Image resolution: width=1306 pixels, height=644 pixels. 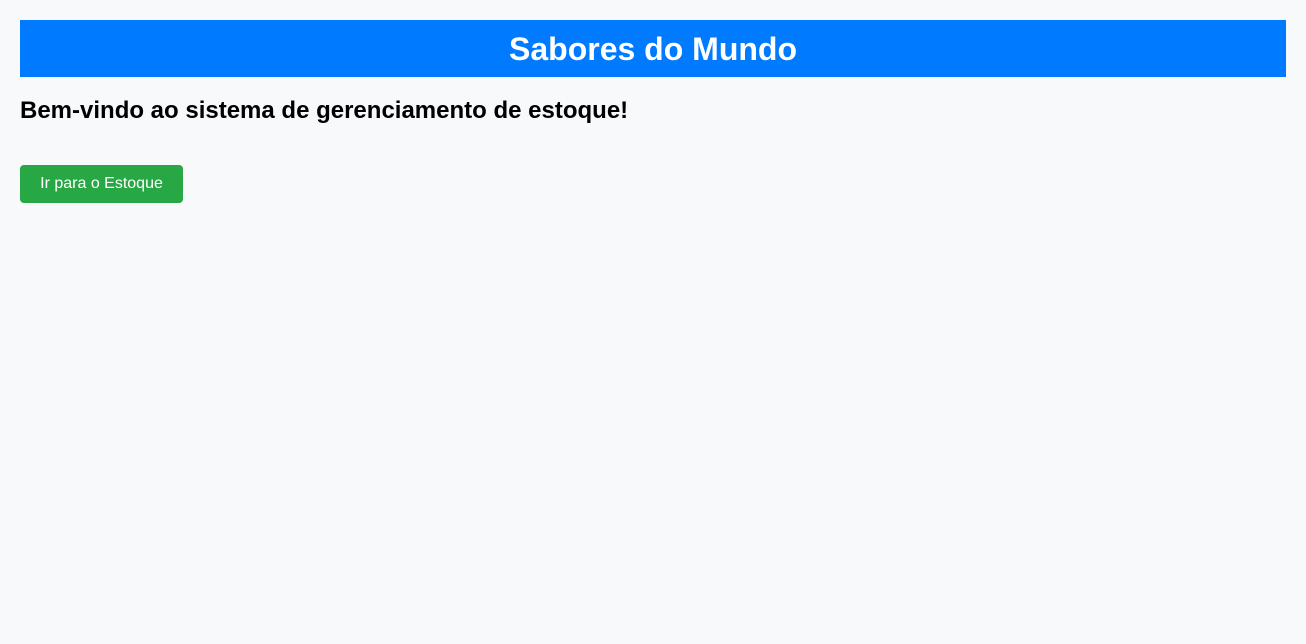 What do you see at coordinates (101, 184) in the screenshot?
I see `go-to-stock-button: Ir para o Estoque` at bounding box center [101, 184].